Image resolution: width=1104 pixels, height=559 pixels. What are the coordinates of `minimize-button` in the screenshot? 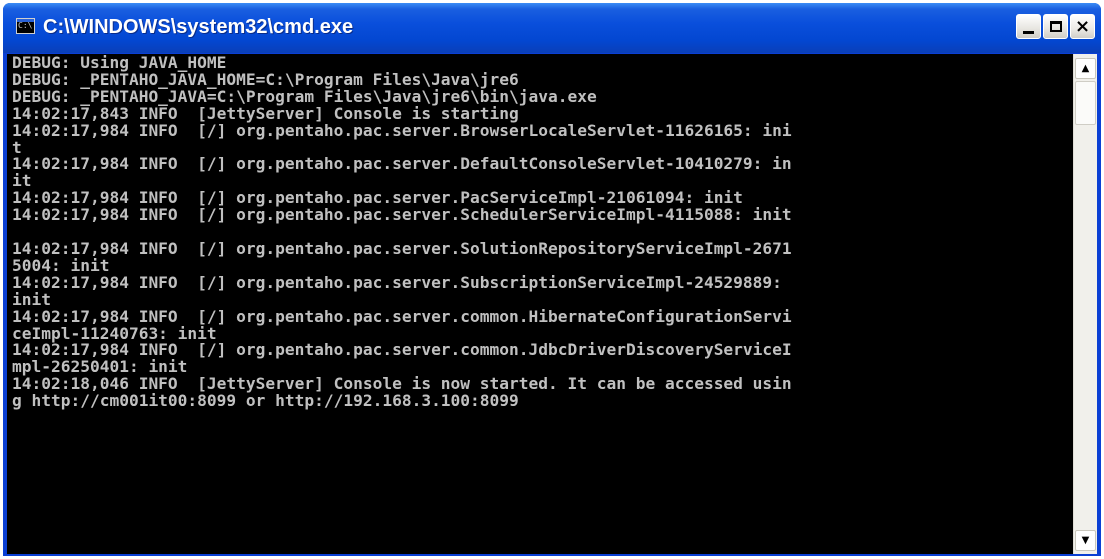 It's located at (1028, 26).